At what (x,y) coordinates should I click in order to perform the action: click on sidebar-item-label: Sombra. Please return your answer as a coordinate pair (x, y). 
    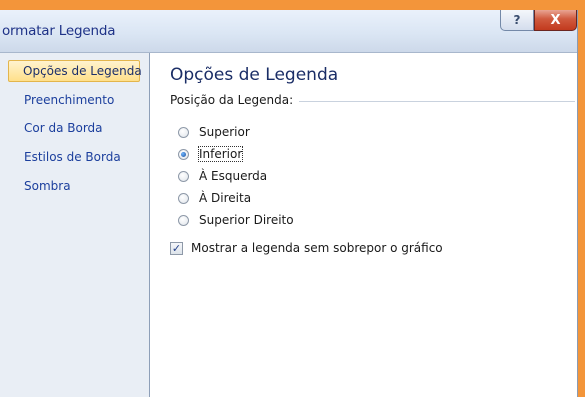
    Looking at the image, I should click on (47, 186).